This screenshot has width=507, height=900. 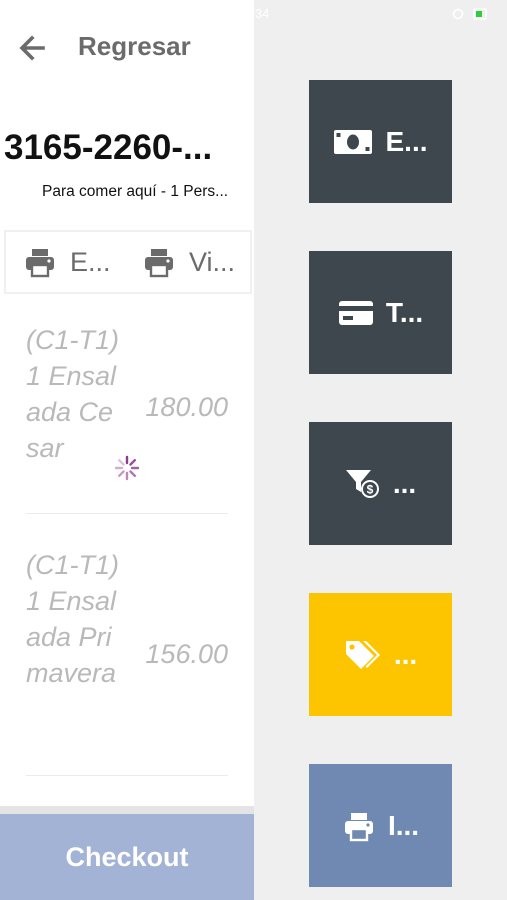 I want to click on item-price: 156.00, so click(x=186, y=654).